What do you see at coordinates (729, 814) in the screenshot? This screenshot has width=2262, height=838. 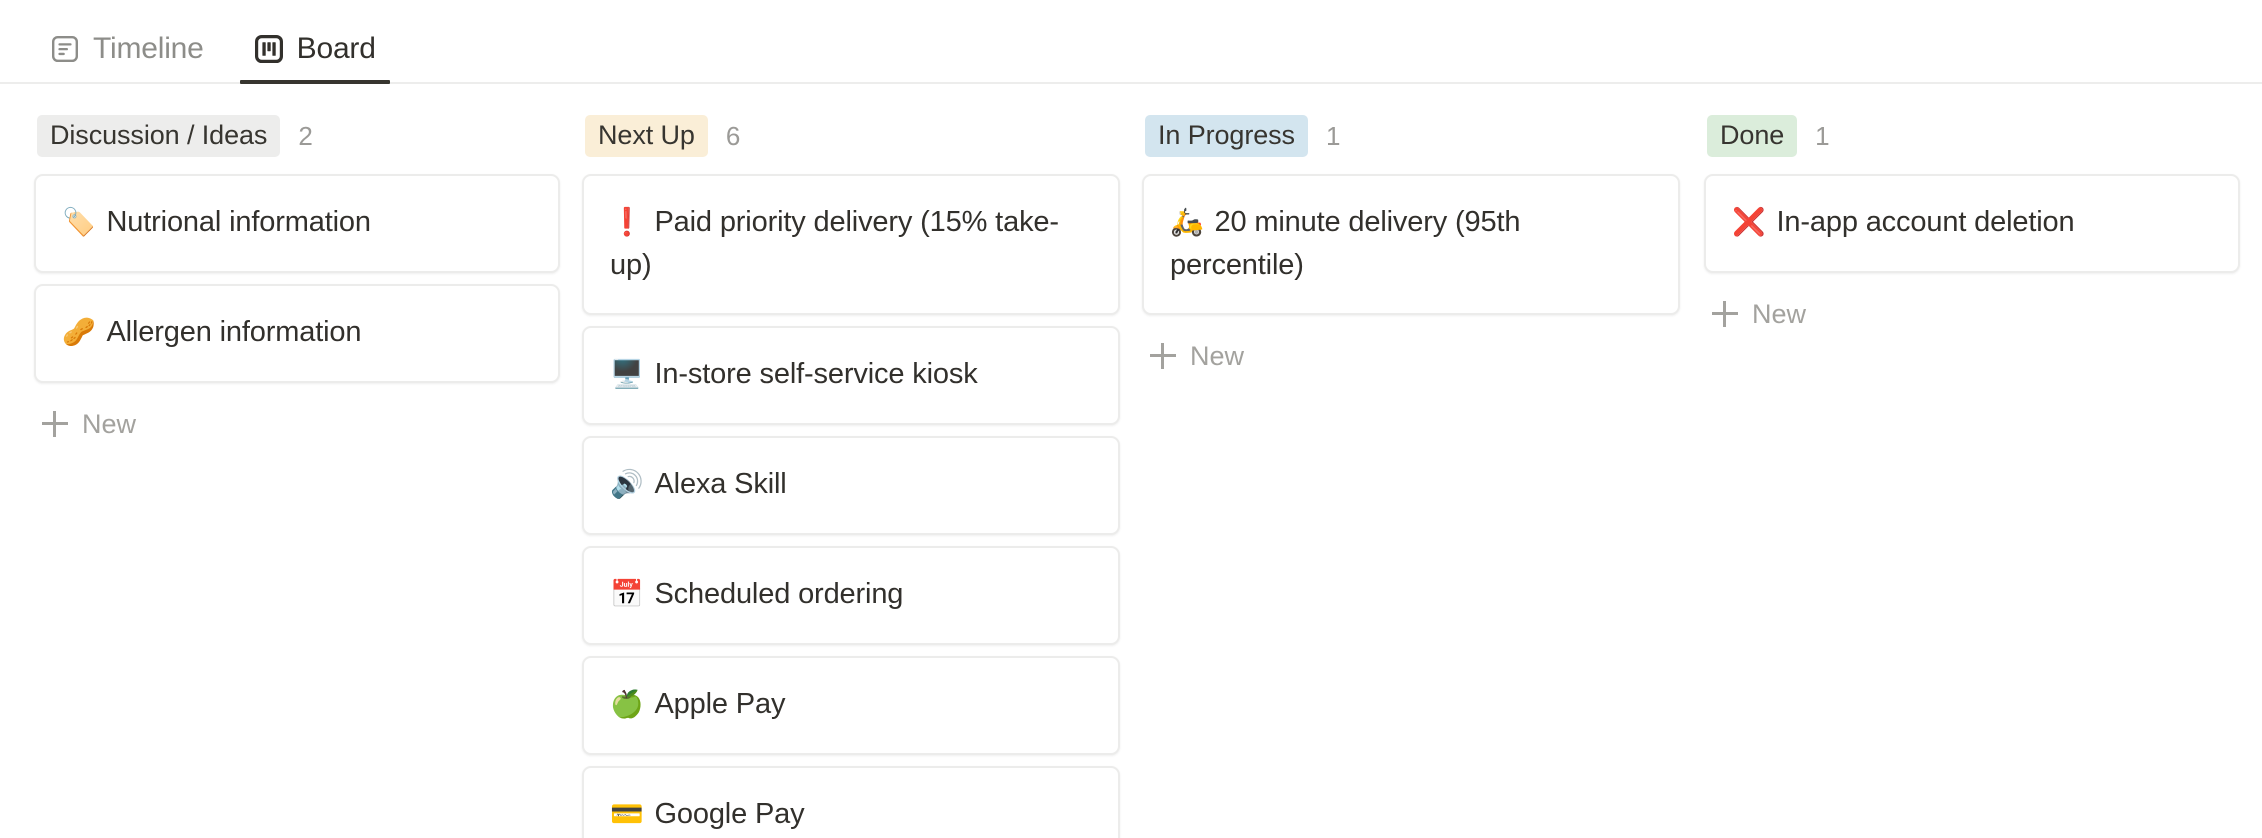 I see `card-title-text: Google Pay` at bounding box center [729, 814].